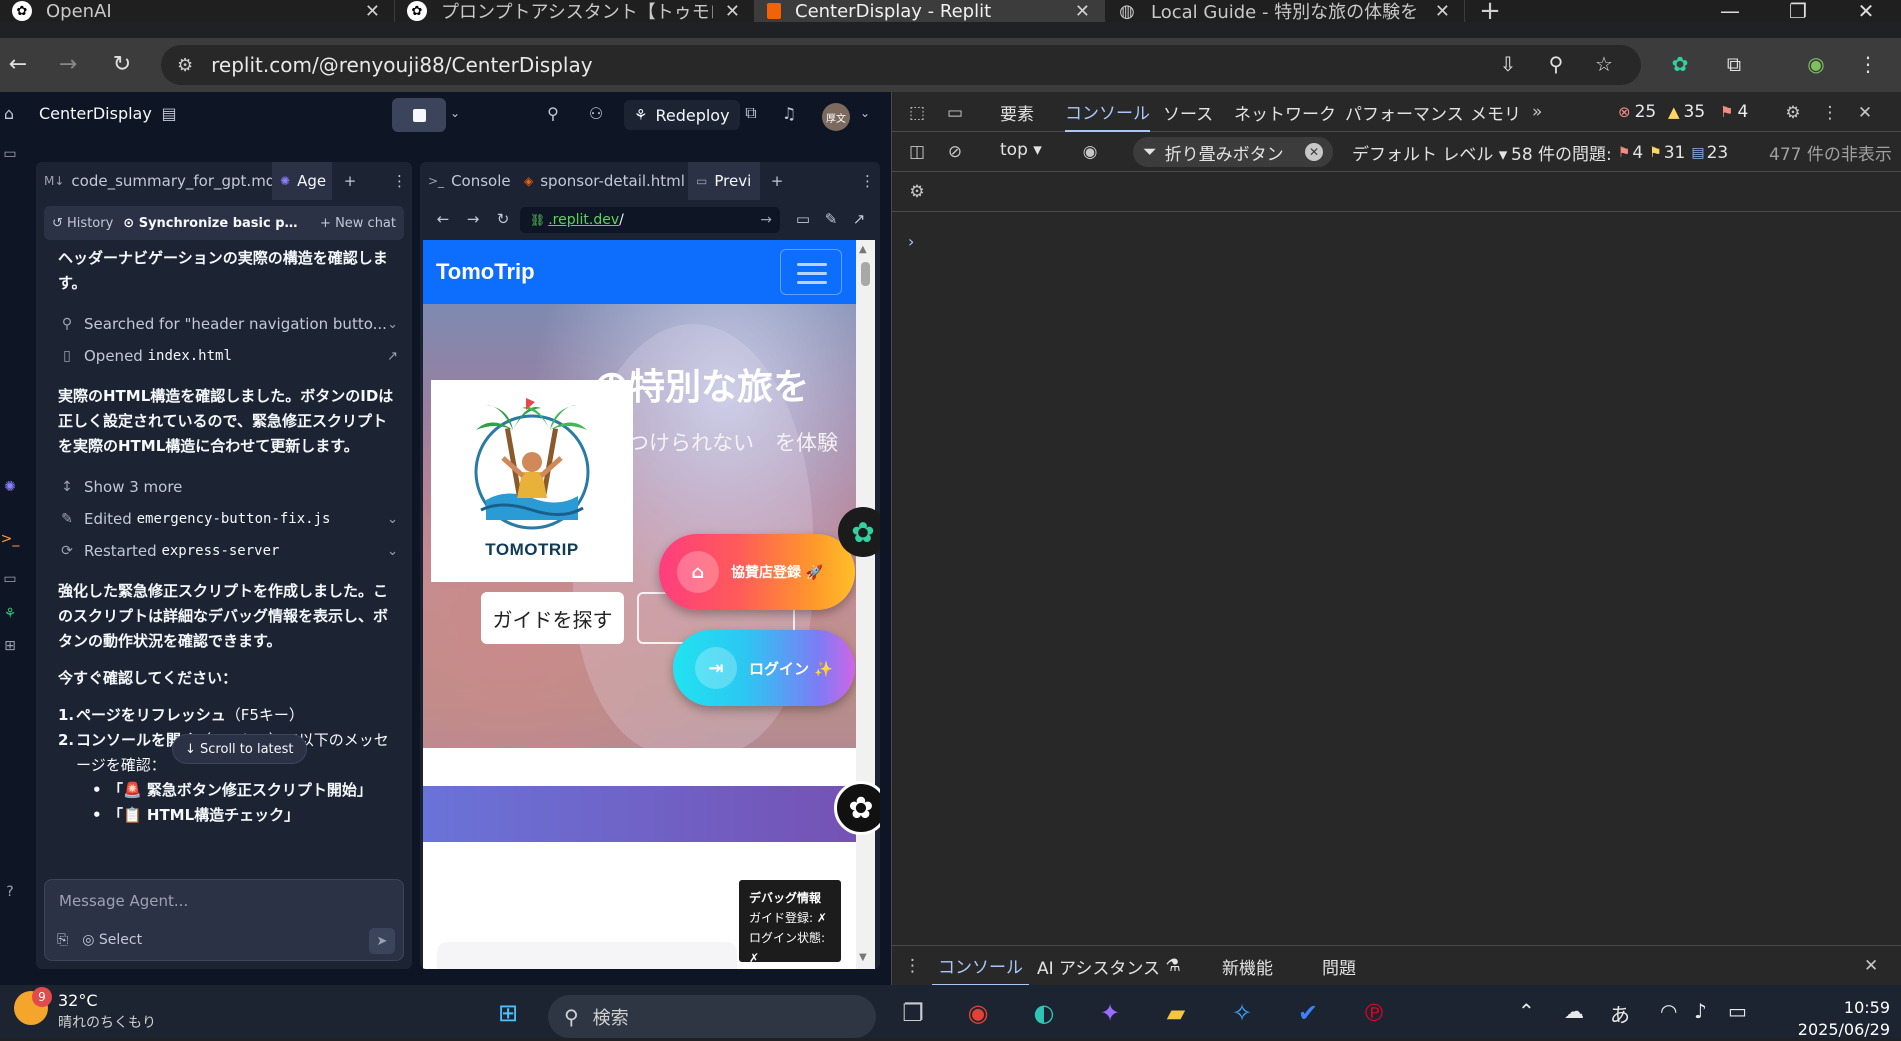  I want to click on drawer-menu-icon: ⋮, so click(912, 966).